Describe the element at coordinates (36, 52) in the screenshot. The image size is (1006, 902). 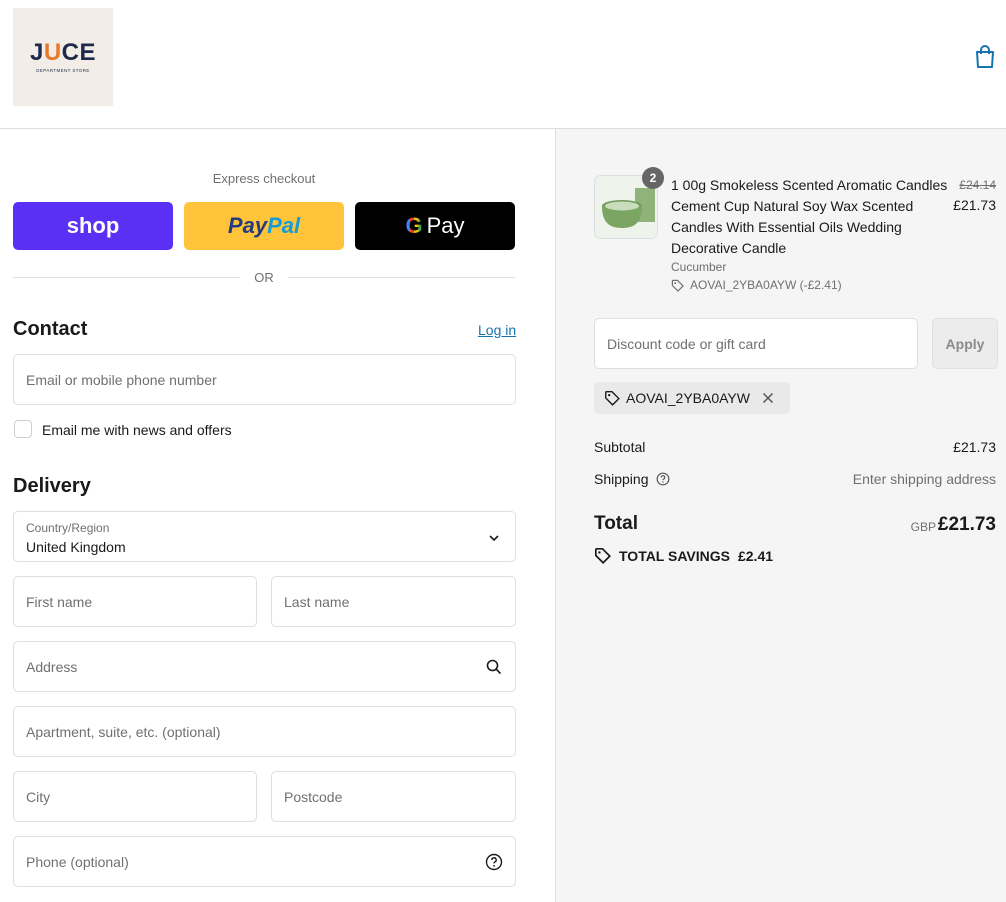
I see `logo-letter-j: J` at that location.